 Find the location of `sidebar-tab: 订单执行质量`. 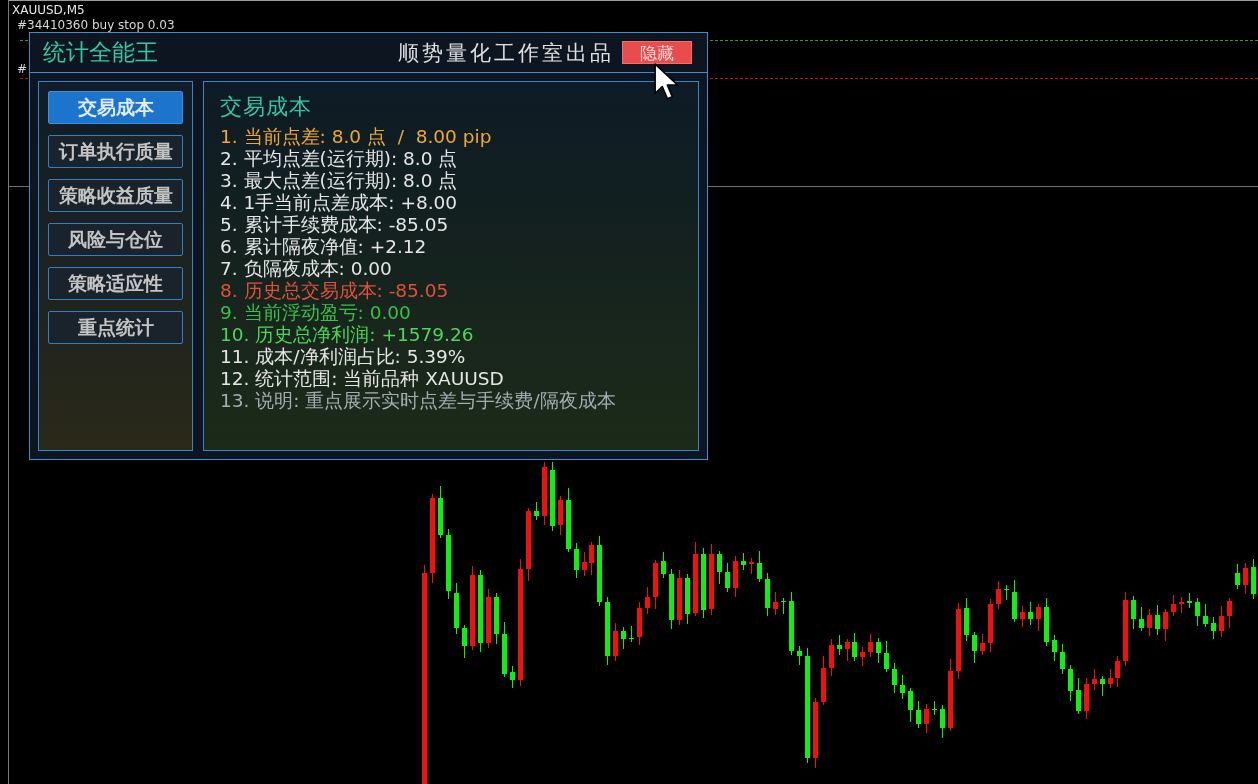

sidebar-tab: 订单执行质量 is located at coordinates (115, 151).